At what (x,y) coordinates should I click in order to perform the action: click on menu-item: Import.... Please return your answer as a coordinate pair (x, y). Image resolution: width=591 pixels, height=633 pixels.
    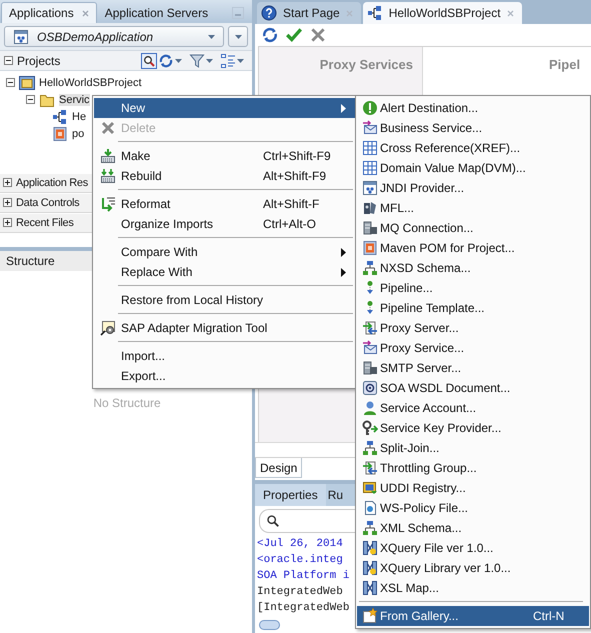
    Looking at the image, I should click on (224, 356).